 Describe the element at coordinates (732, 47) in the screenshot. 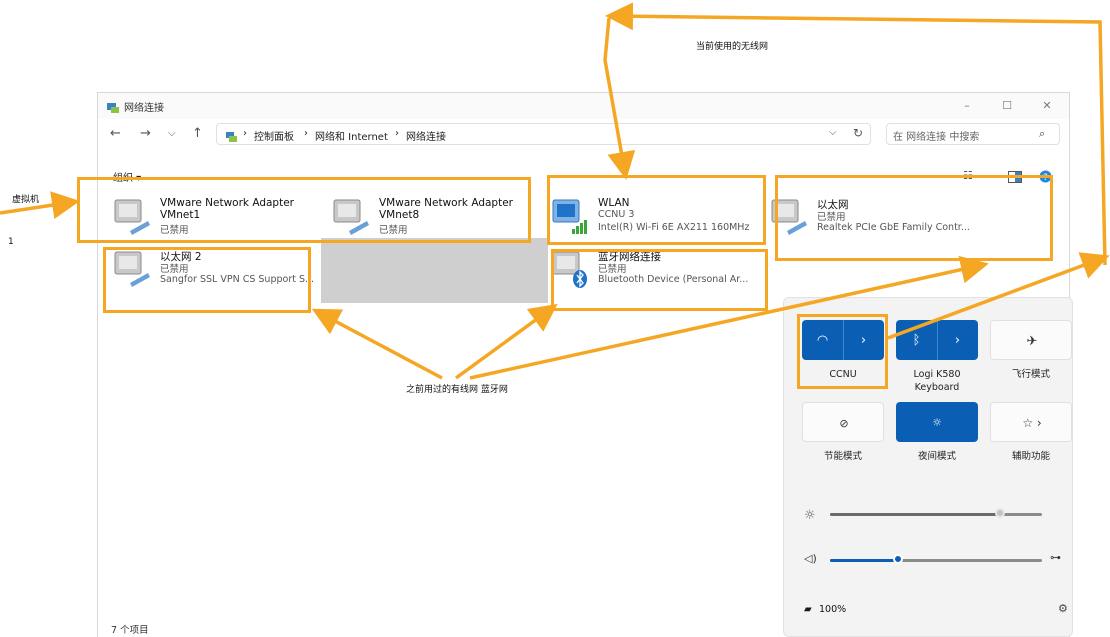

I see `annotation-current-wifi: 当前使用的无线网` at that location.